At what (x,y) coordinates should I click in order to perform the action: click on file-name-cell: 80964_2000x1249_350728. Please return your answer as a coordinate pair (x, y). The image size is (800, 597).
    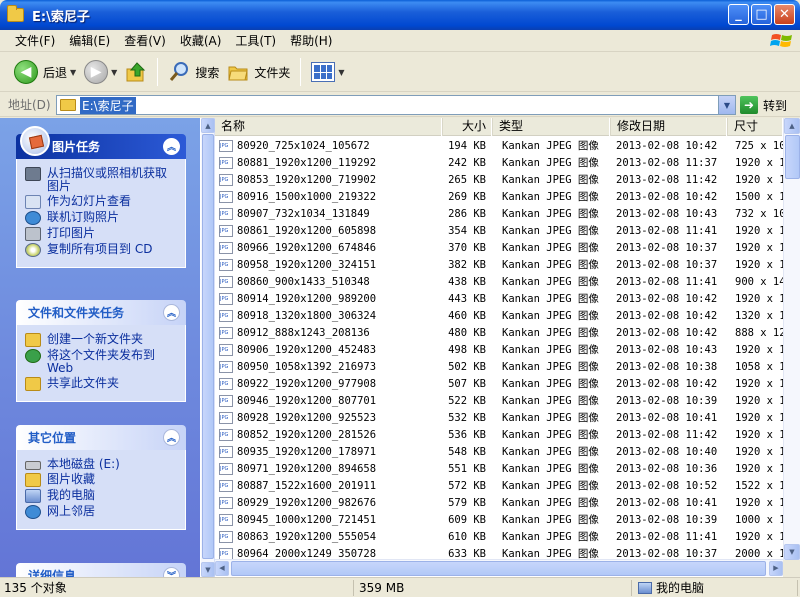
    Looking at the image, I should click on (327, 553).